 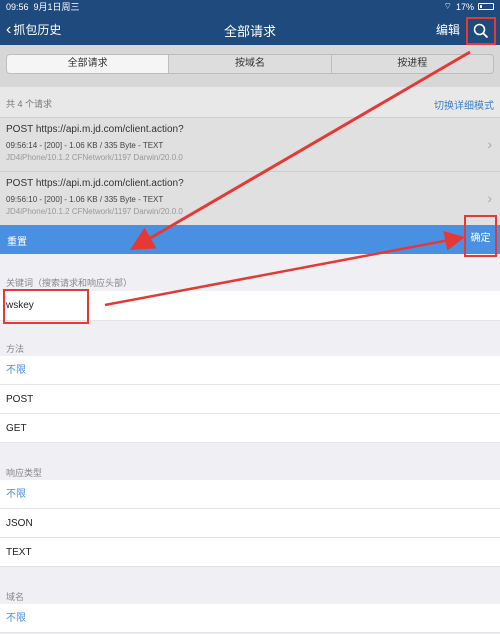 I want to click on search-icon, so click(x=481, y=31).